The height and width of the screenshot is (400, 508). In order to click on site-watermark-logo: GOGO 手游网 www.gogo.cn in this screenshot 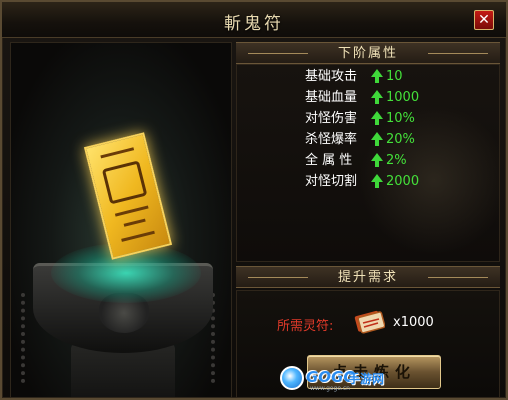, I will do `click(335, 379)`.